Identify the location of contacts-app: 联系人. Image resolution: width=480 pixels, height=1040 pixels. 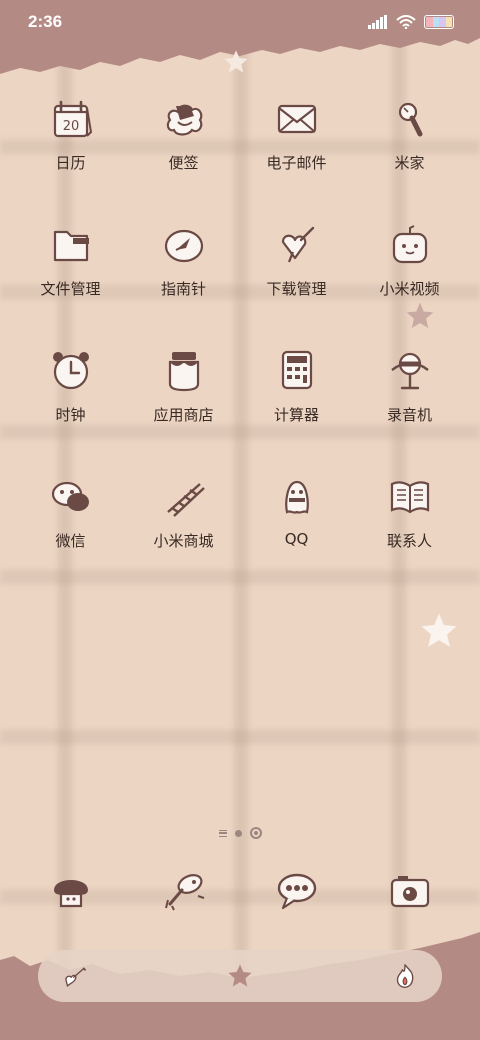
(409, 529).